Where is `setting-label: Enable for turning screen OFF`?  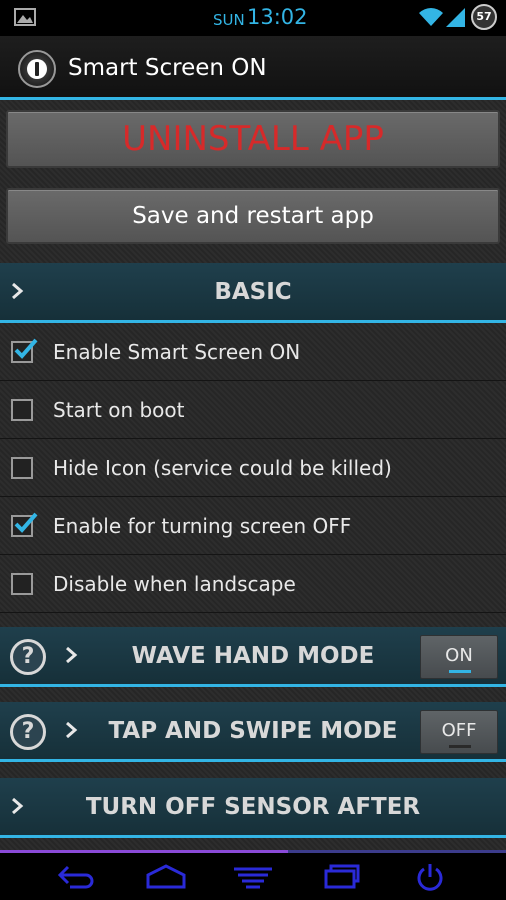 setting-label: Enable for turning screen OFF is located at coordinates (202, 526).